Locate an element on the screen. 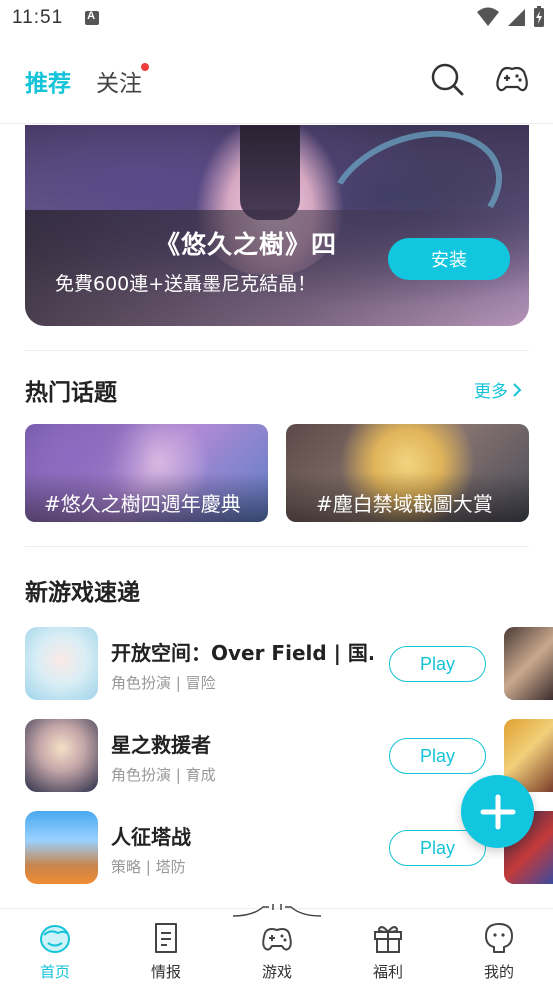 The height and width of the screenshot is (984, 553). gamepad-icon is located at coordinates (512, 79).